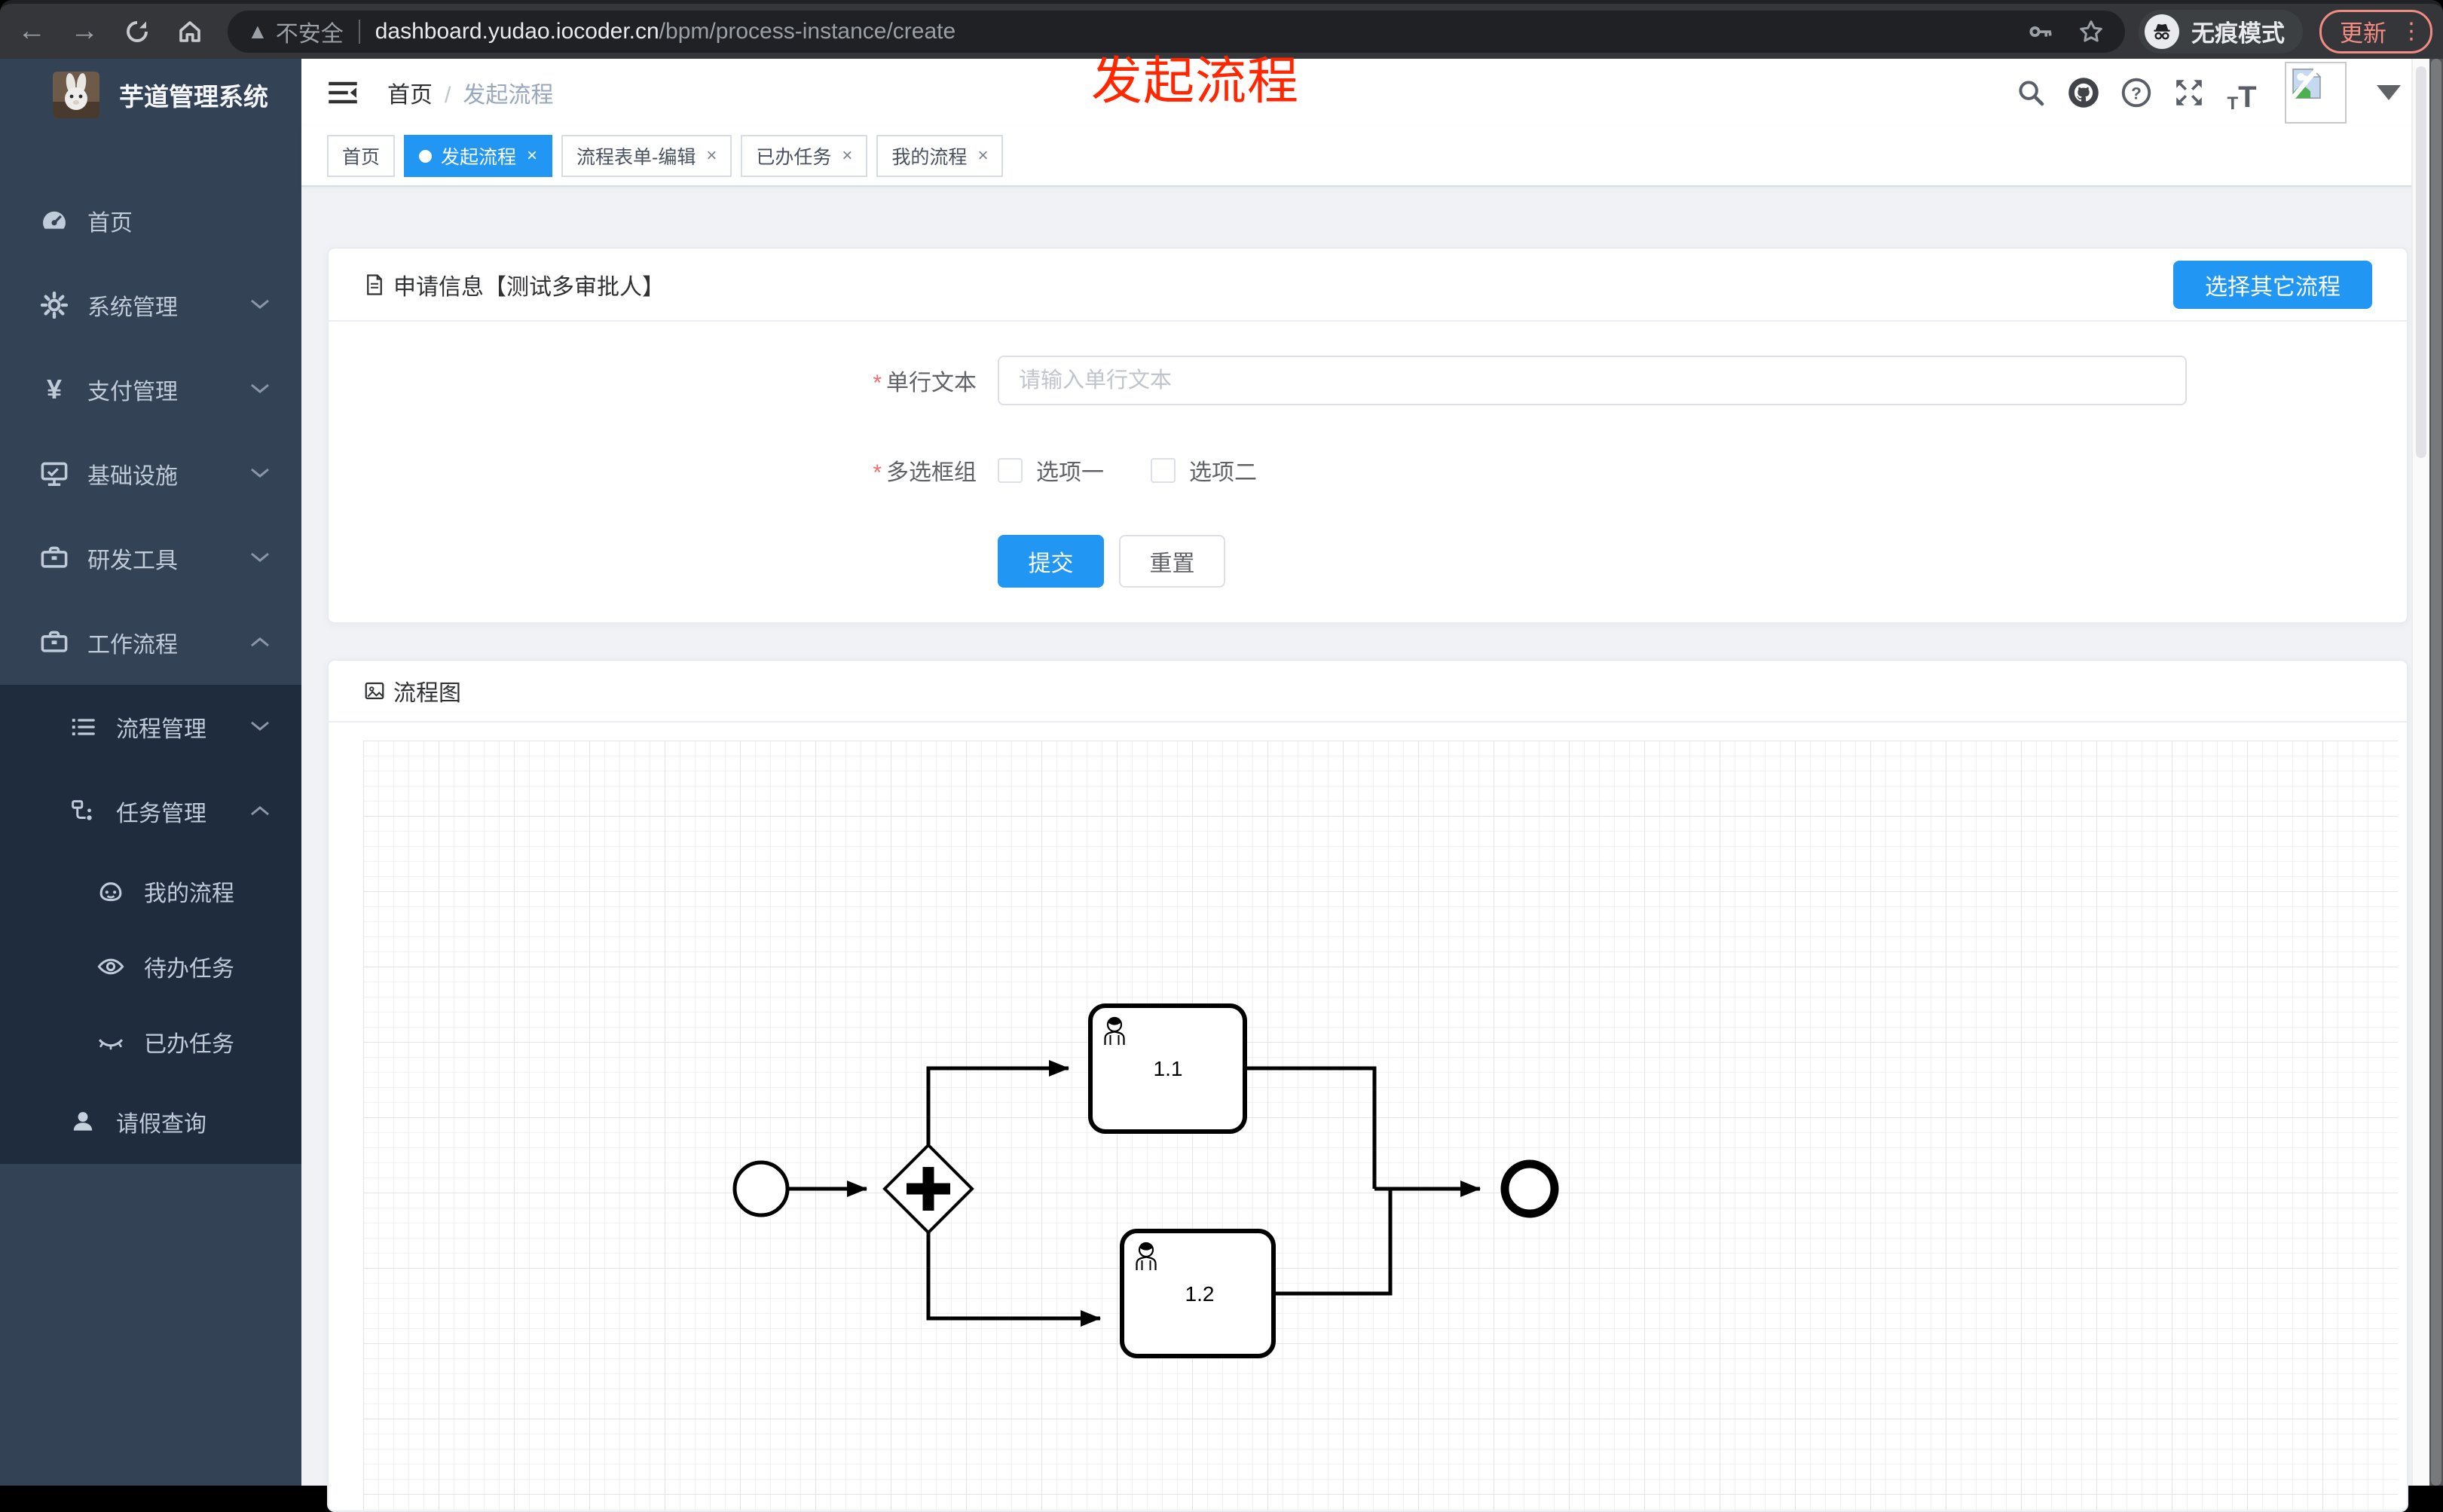 The image size is (2443, 1512). Describe the element at coordinates (82, 1121) in the screenshot. I see `user-icon` at that location.